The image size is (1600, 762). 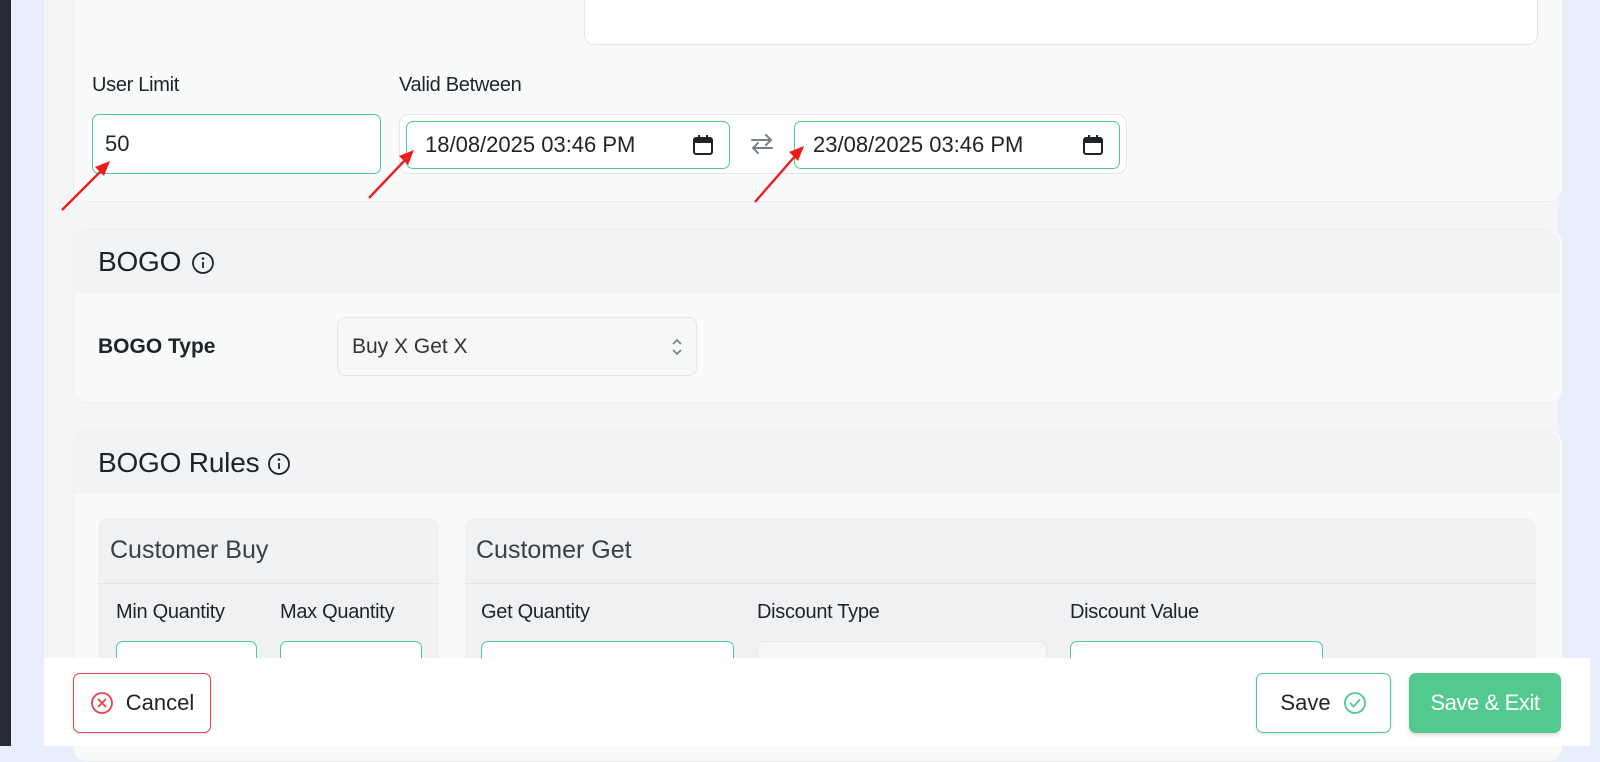 I want to click on min-quantity-label: Min Quantity, so click(x=170, y=612).